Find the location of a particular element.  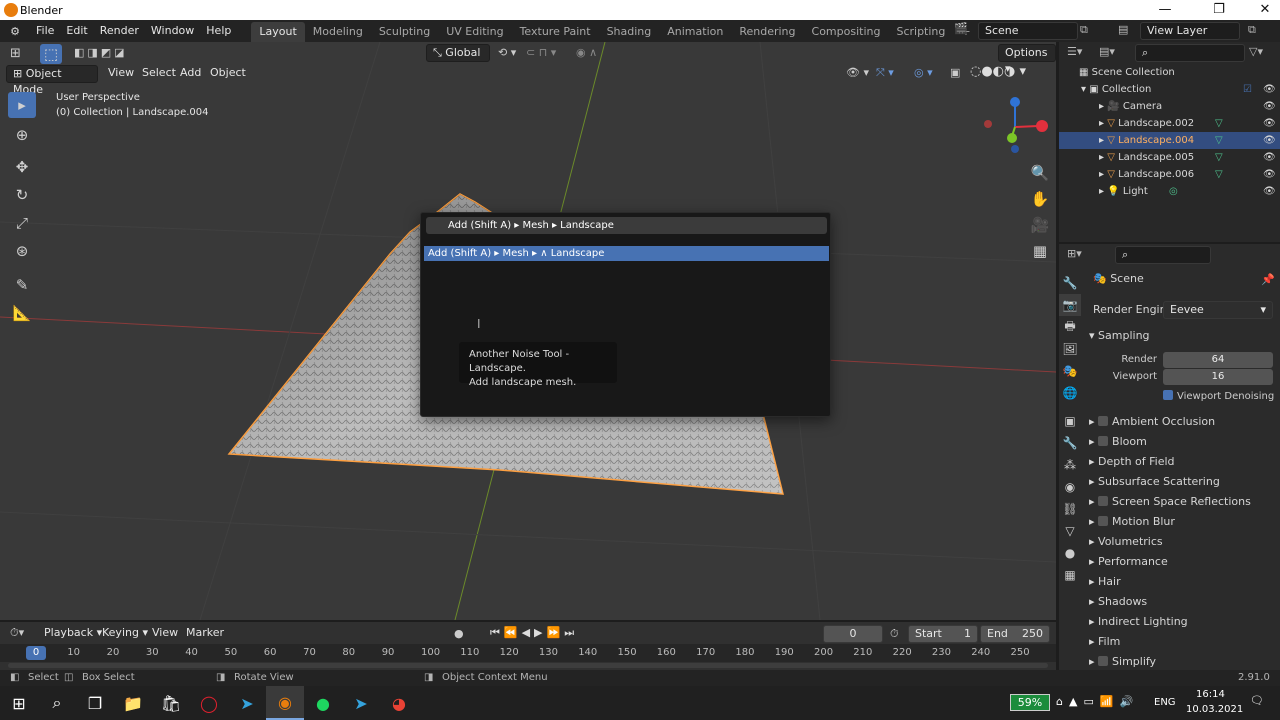

panel-performance: ▸ Performance is located at coordinates (1184, 562).